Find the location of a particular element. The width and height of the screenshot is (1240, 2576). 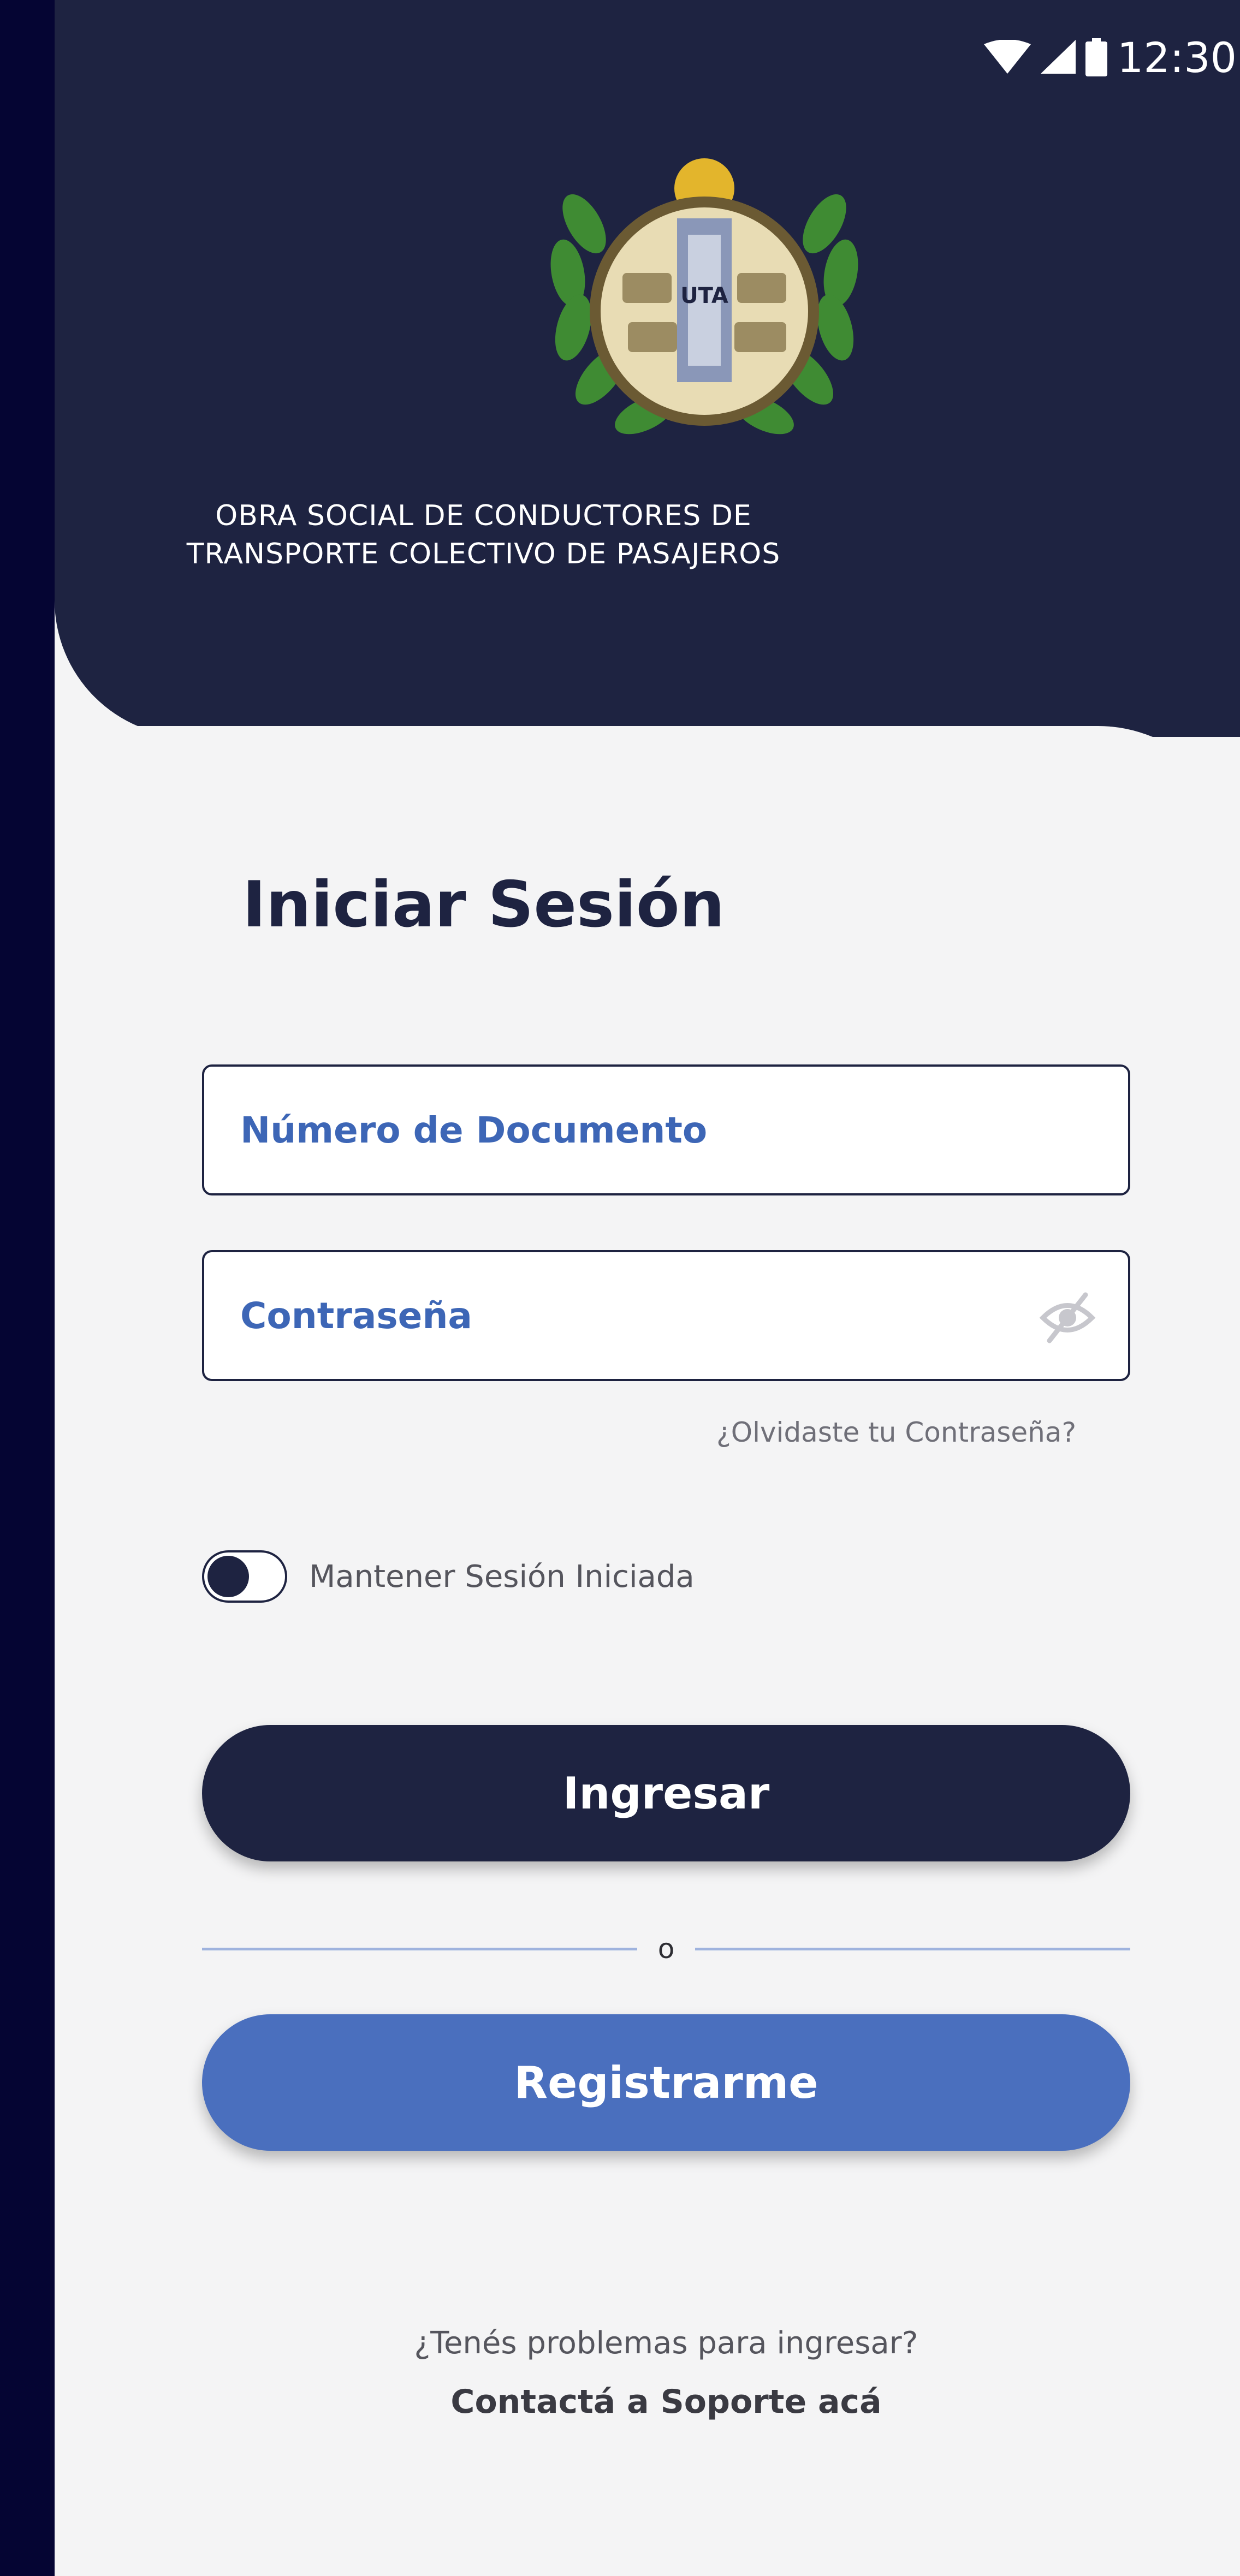

uta-seal-logo: UTA is located at coordinates (704, 296).